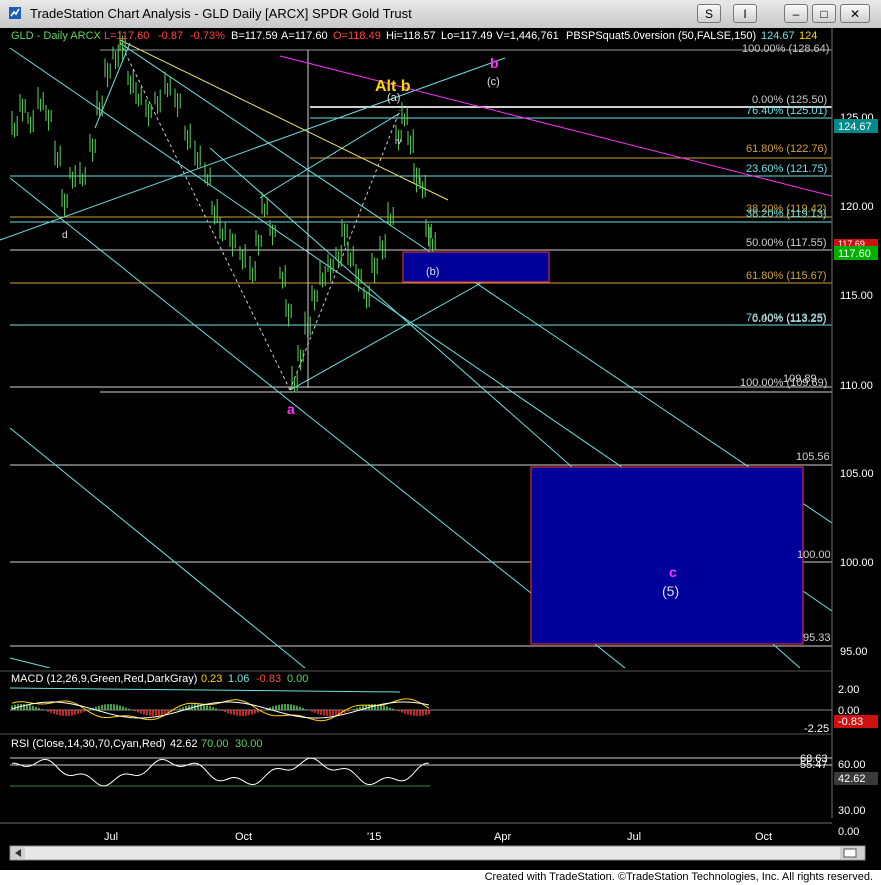 This screenshot has width=881, height=885. What do you see at coordinates (796, 13) in the screenshot?
I see `minimize-button: –` at bounding box center [796, 13].